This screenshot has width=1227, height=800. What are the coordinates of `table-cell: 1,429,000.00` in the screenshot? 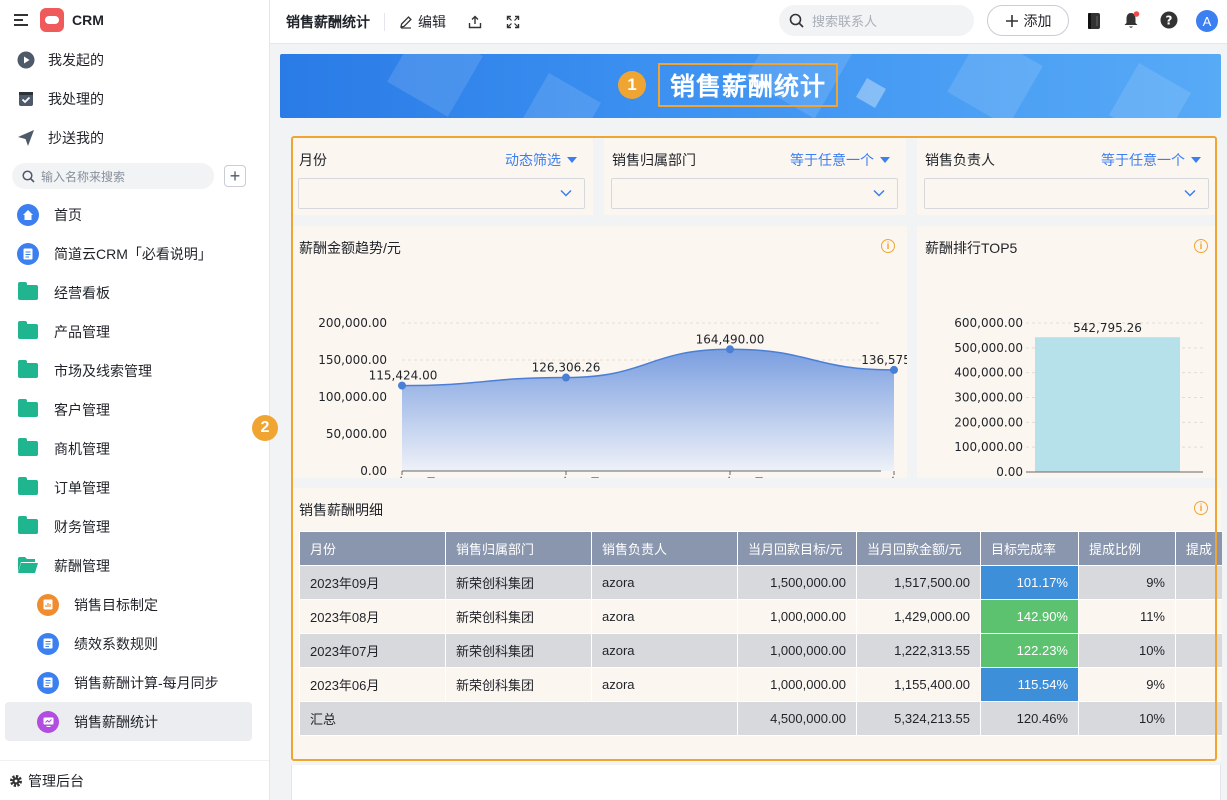 It's located at (918, 616).